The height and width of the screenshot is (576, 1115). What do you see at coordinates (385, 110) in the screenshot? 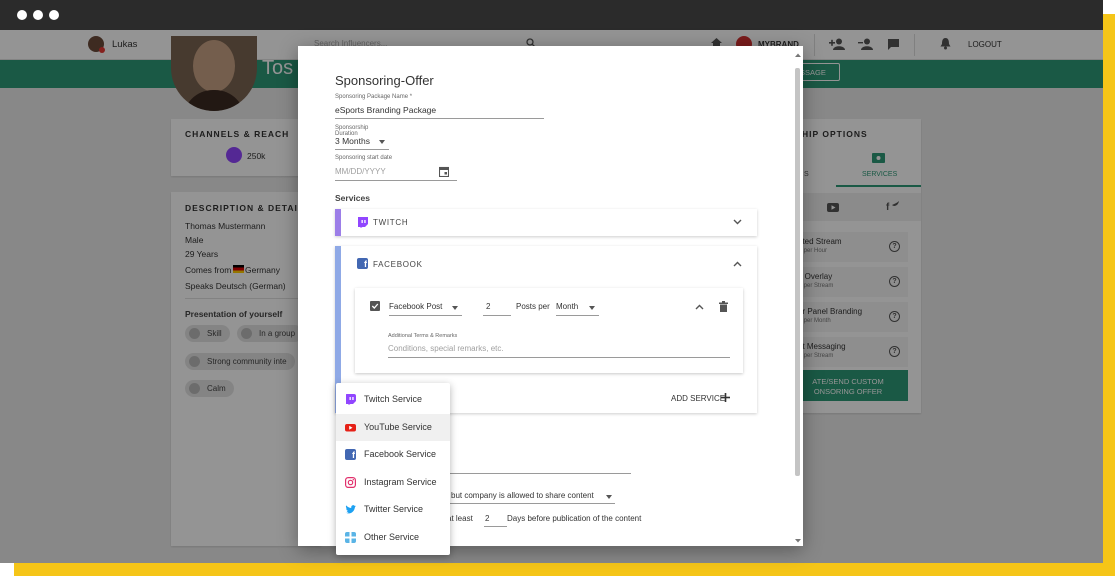
I see `package-name-input: eSports Branding Package` at bounding box center [385, 110].